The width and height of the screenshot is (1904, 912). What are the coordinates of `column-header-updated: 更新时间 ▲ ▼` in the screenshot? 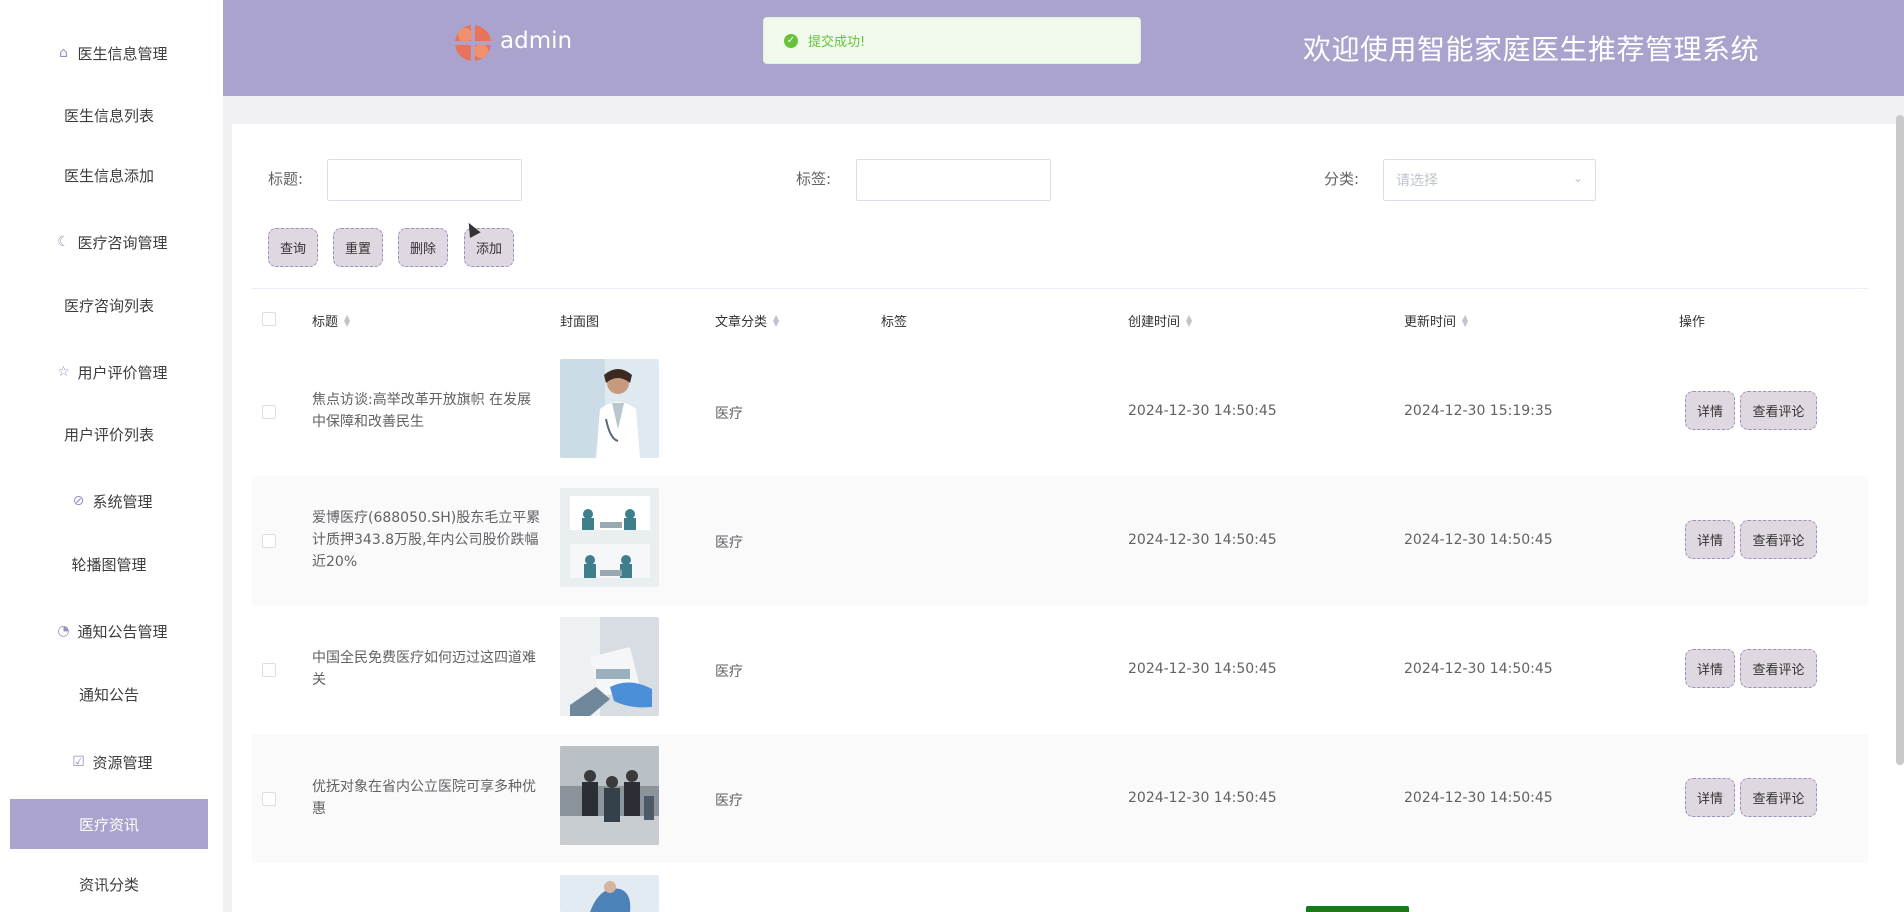 It's located at (1436, 320).